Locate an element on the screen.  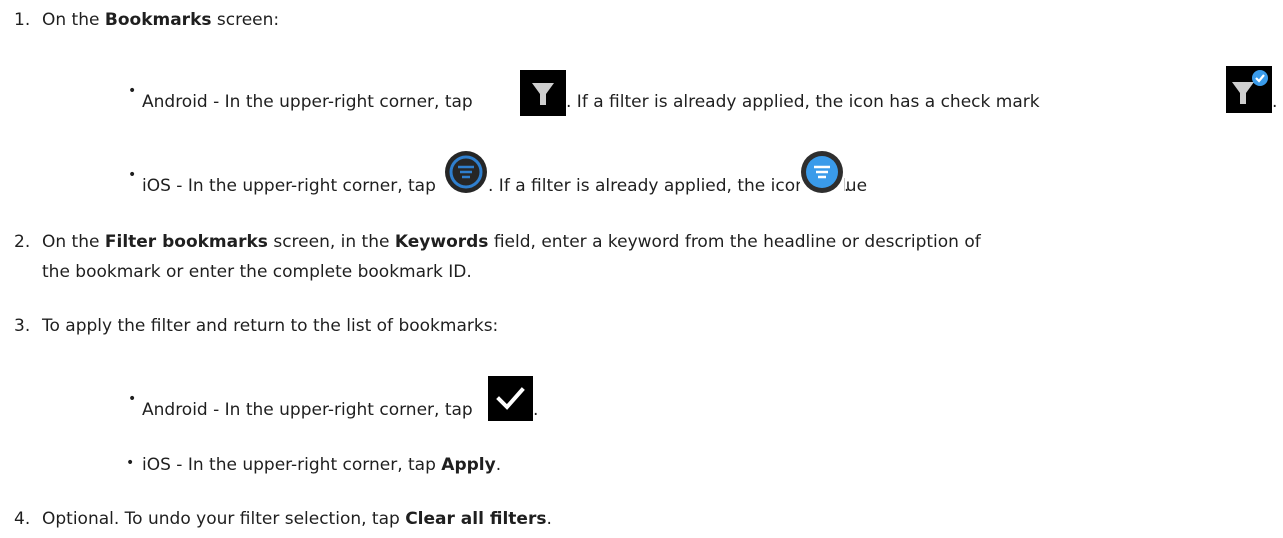
bold-term: Filter bookmarks is located at coordinates (186, 242).